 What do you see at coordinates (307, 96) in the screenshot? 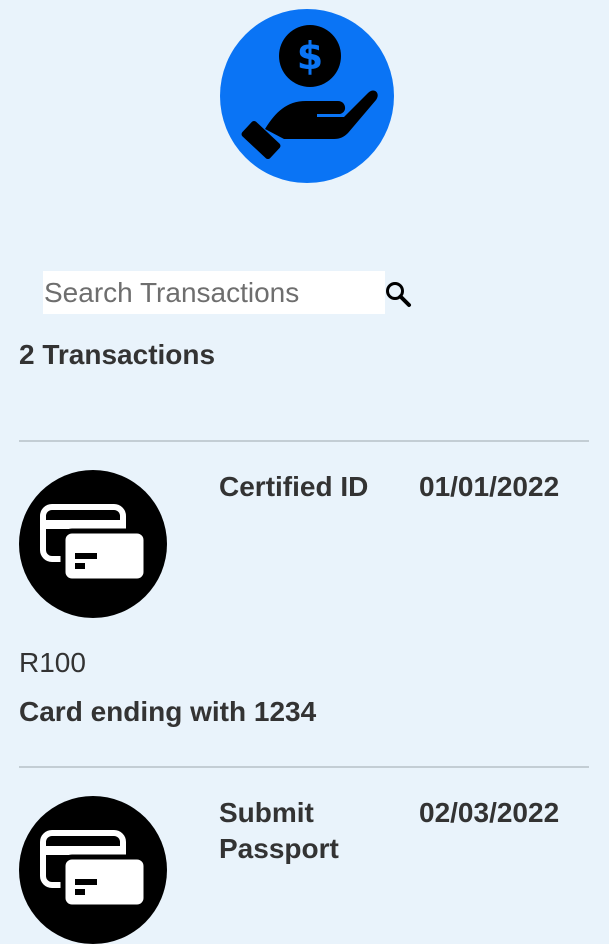
I see `hand-holding-dollar-icon: $` at bounding box center [307, 96].